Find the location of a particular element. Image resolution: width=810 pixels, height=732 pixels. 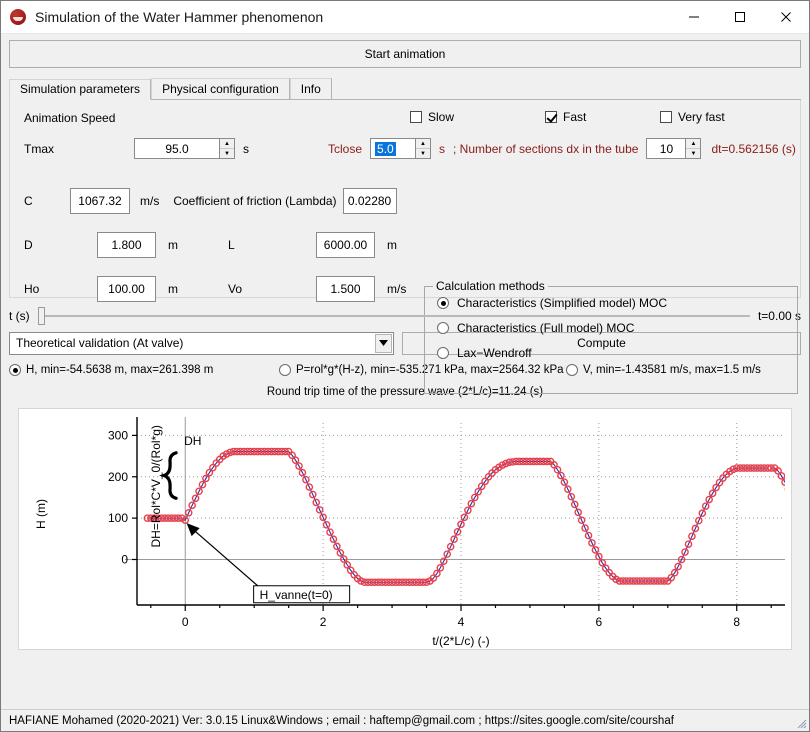

svg-text: 8 is located at coordinates (736, 622).